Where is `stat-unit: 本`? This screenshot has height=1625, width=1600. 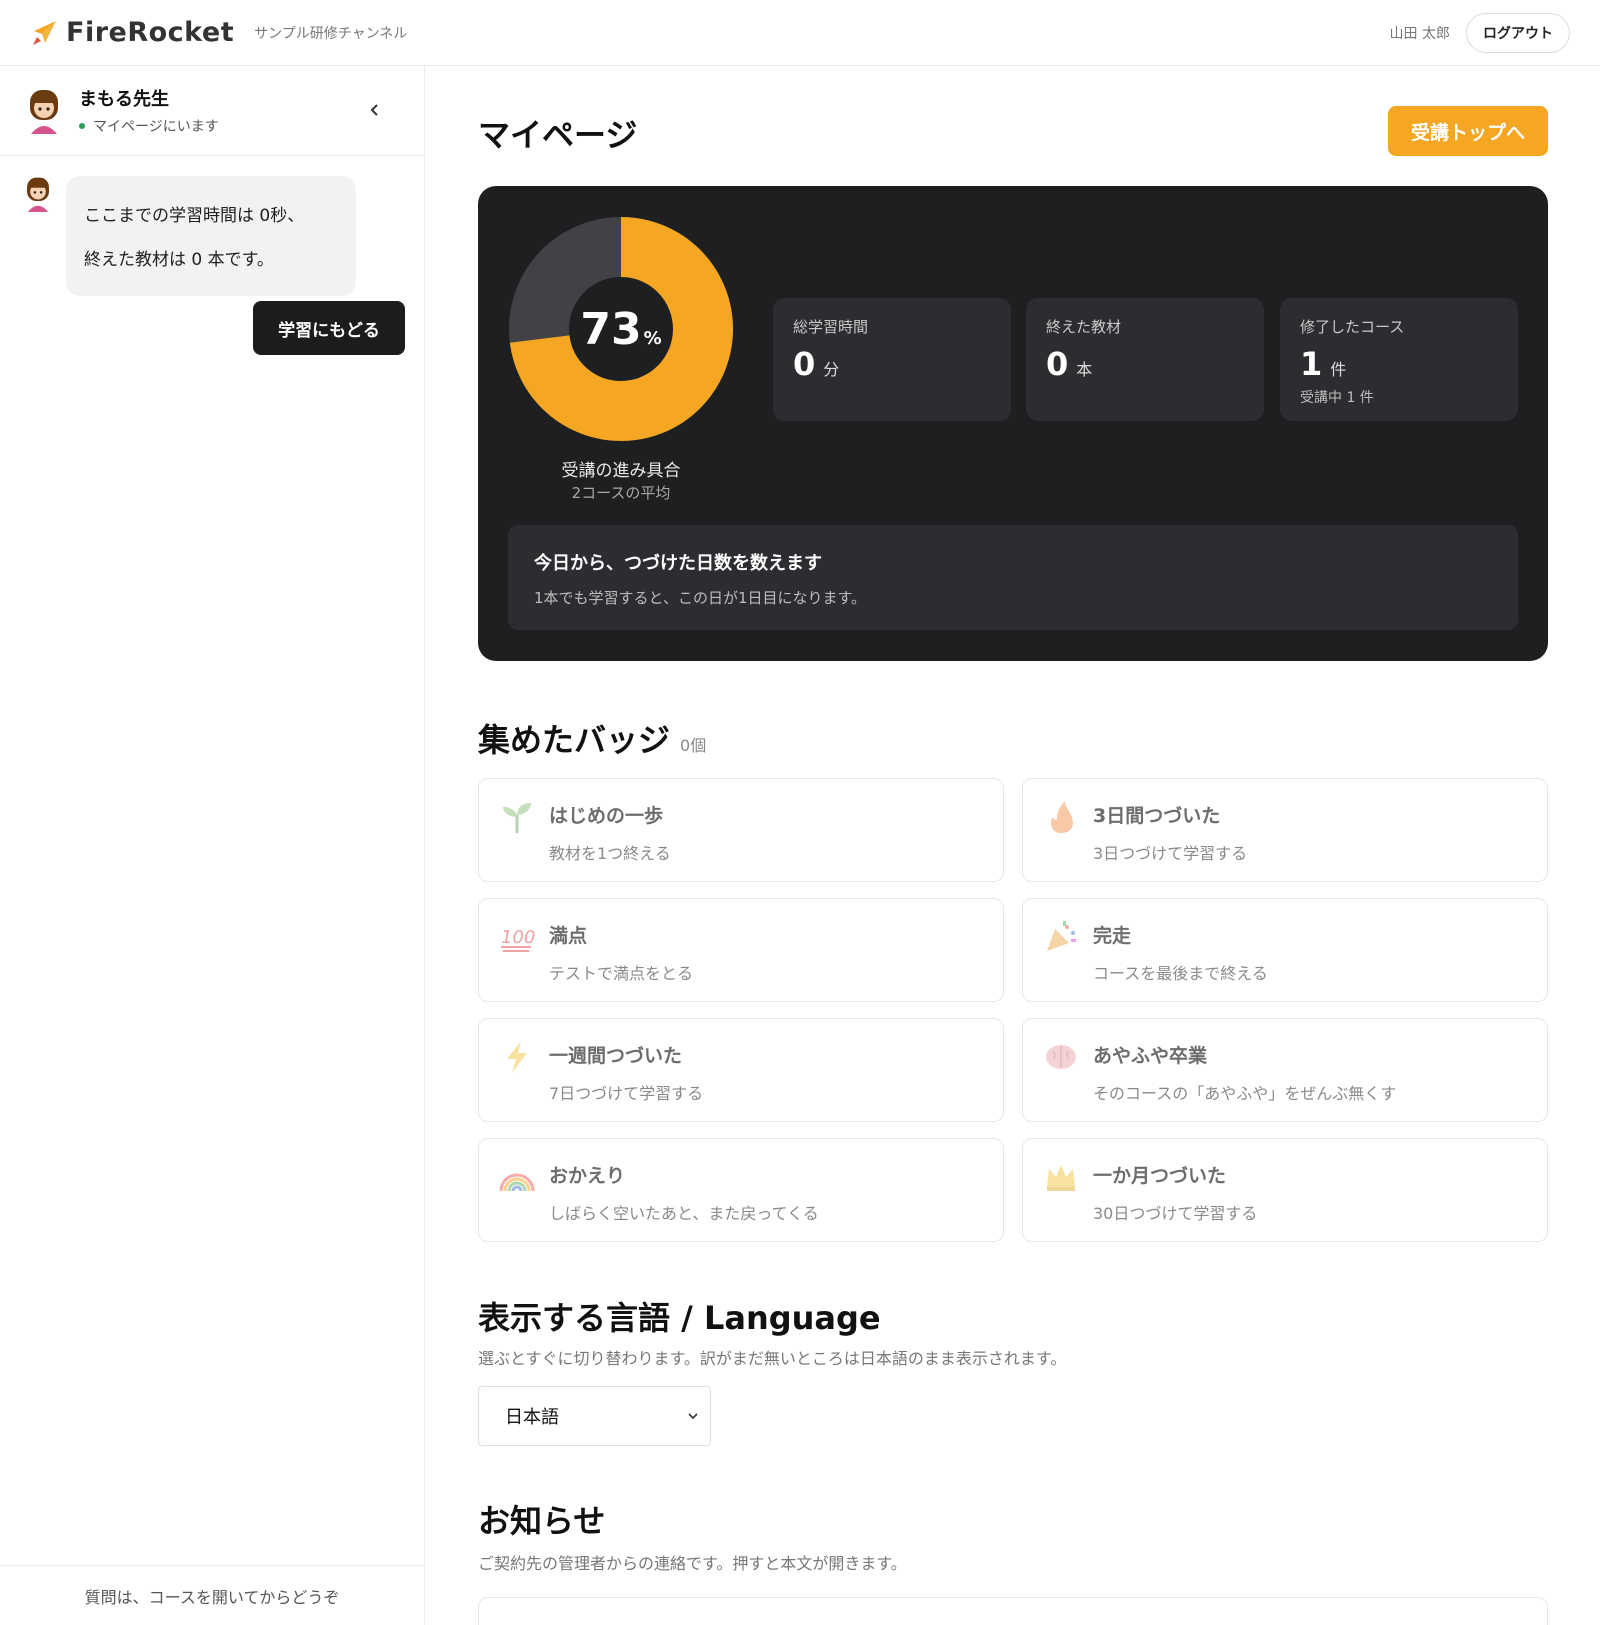
stat-unit: 本 is located at coordinates (1084, 369).